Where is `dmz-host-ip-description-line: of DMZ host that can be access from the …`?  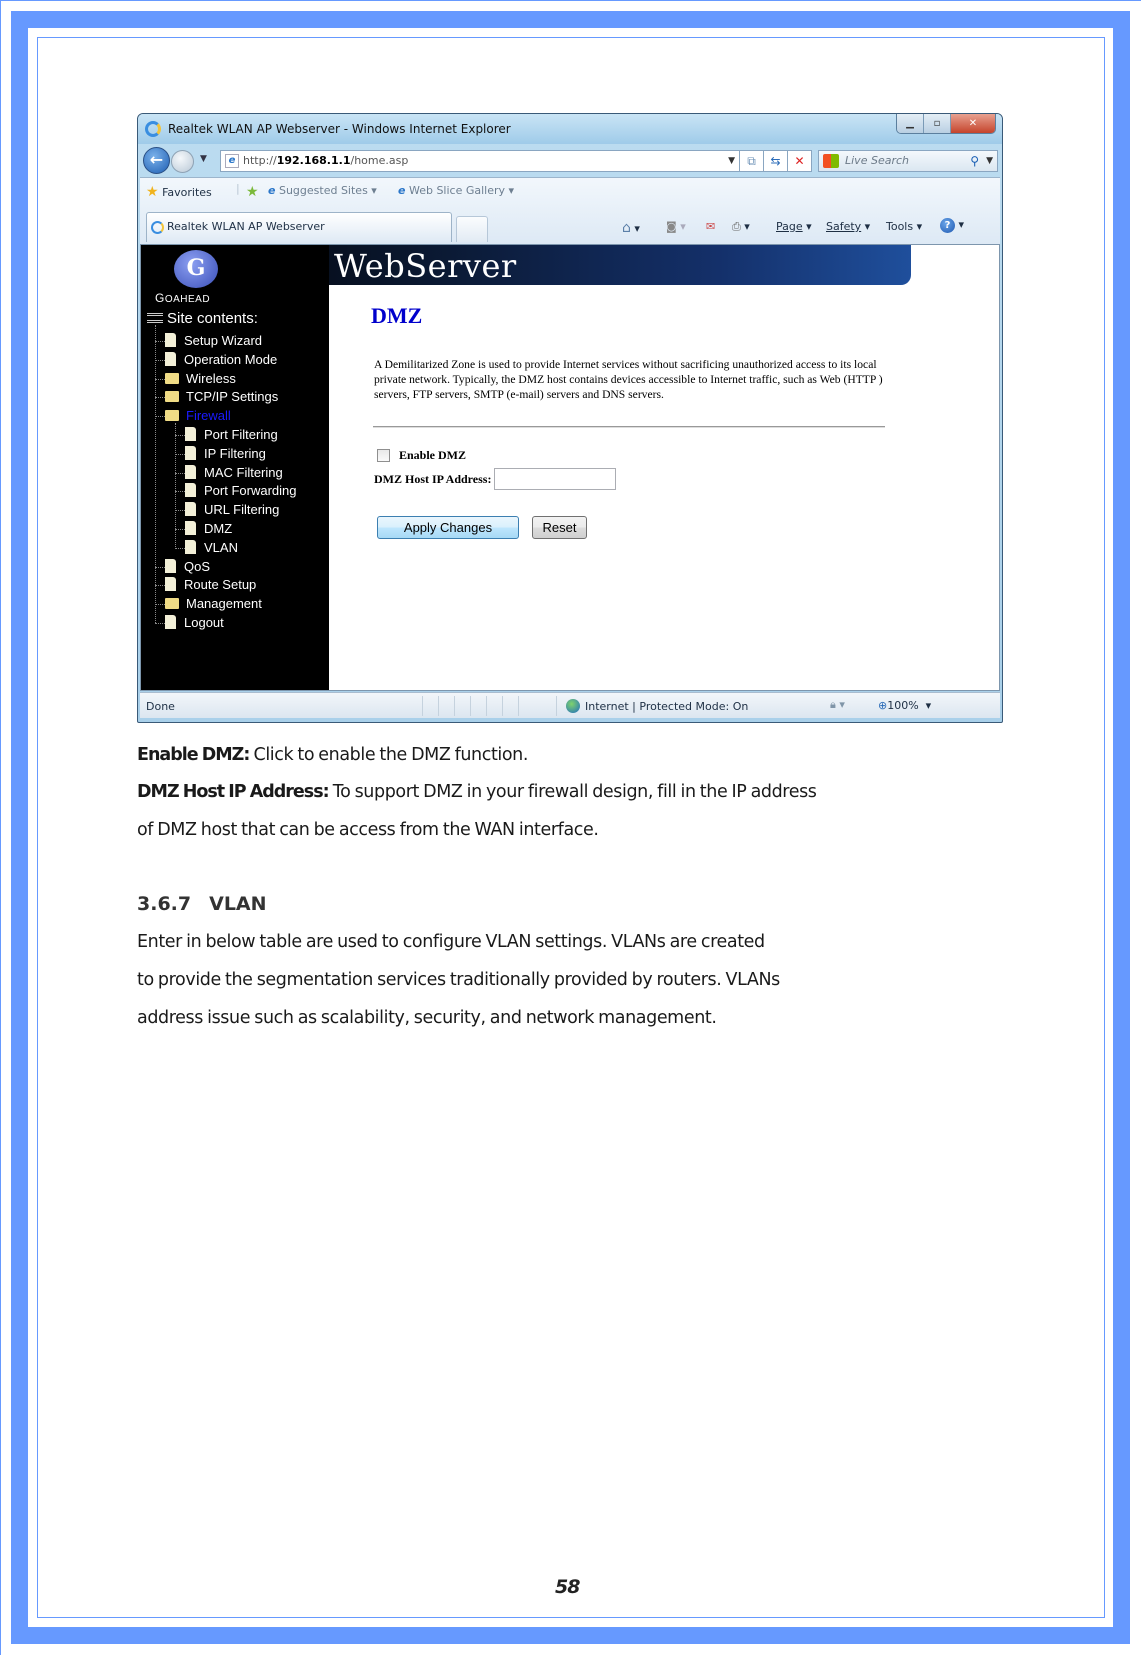
dmz-host-ip-description-line: of DMZ host that can be access from the … is located at coordinates (368, 830).